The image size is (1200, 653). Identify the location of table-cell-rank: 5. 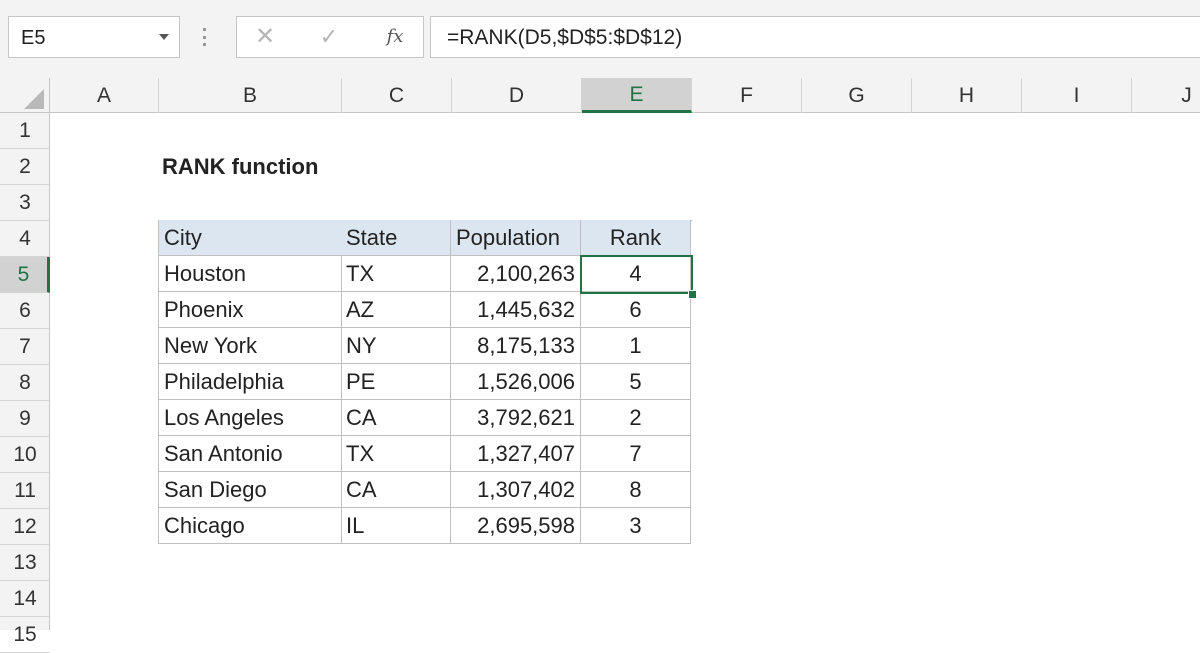
(636, 382).